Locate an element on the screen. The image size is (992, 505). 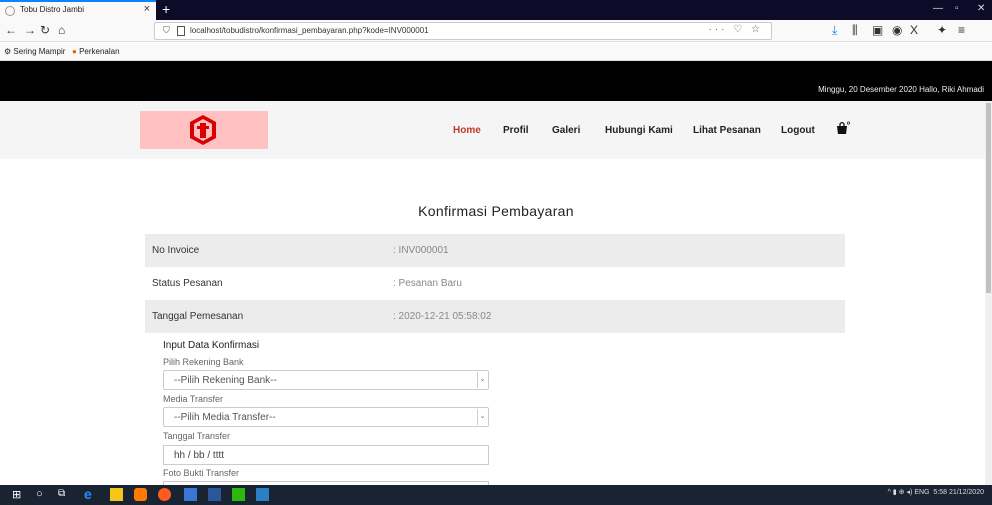
detail-value: : Pesanan Baru is located at coordinates (427, 283).